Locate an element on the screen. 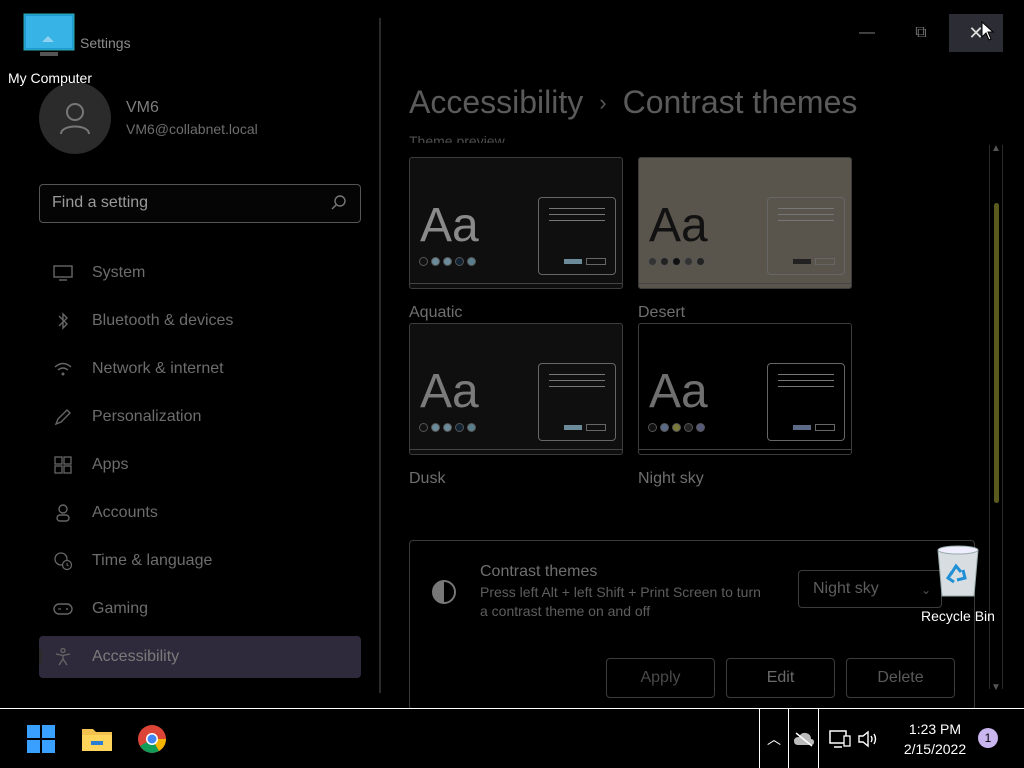  sidebar-item-personalization: Personalization is located at coordinates (200, 417).